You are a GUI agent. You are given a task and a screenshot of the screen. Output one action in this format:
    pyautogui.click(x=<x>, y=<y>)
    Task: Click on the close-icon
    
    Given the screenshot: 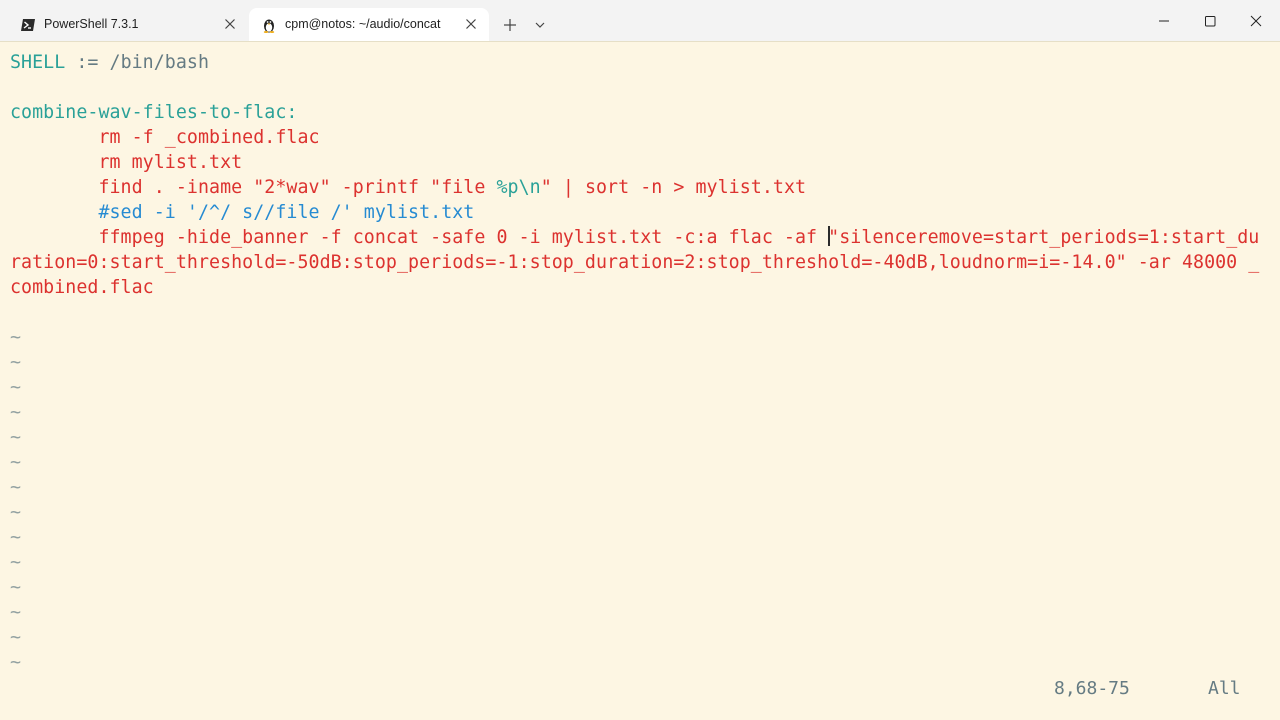 What is the action you would take?
    pyautogui.click(x=1256, y=21)
    